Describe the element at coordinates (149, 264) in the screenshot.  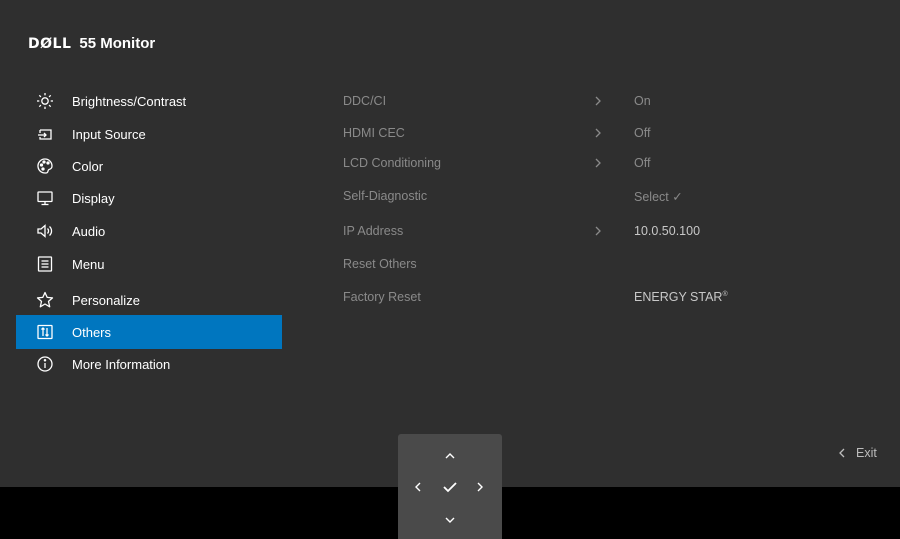
I see `menu-item-menu: Menu` at that location.